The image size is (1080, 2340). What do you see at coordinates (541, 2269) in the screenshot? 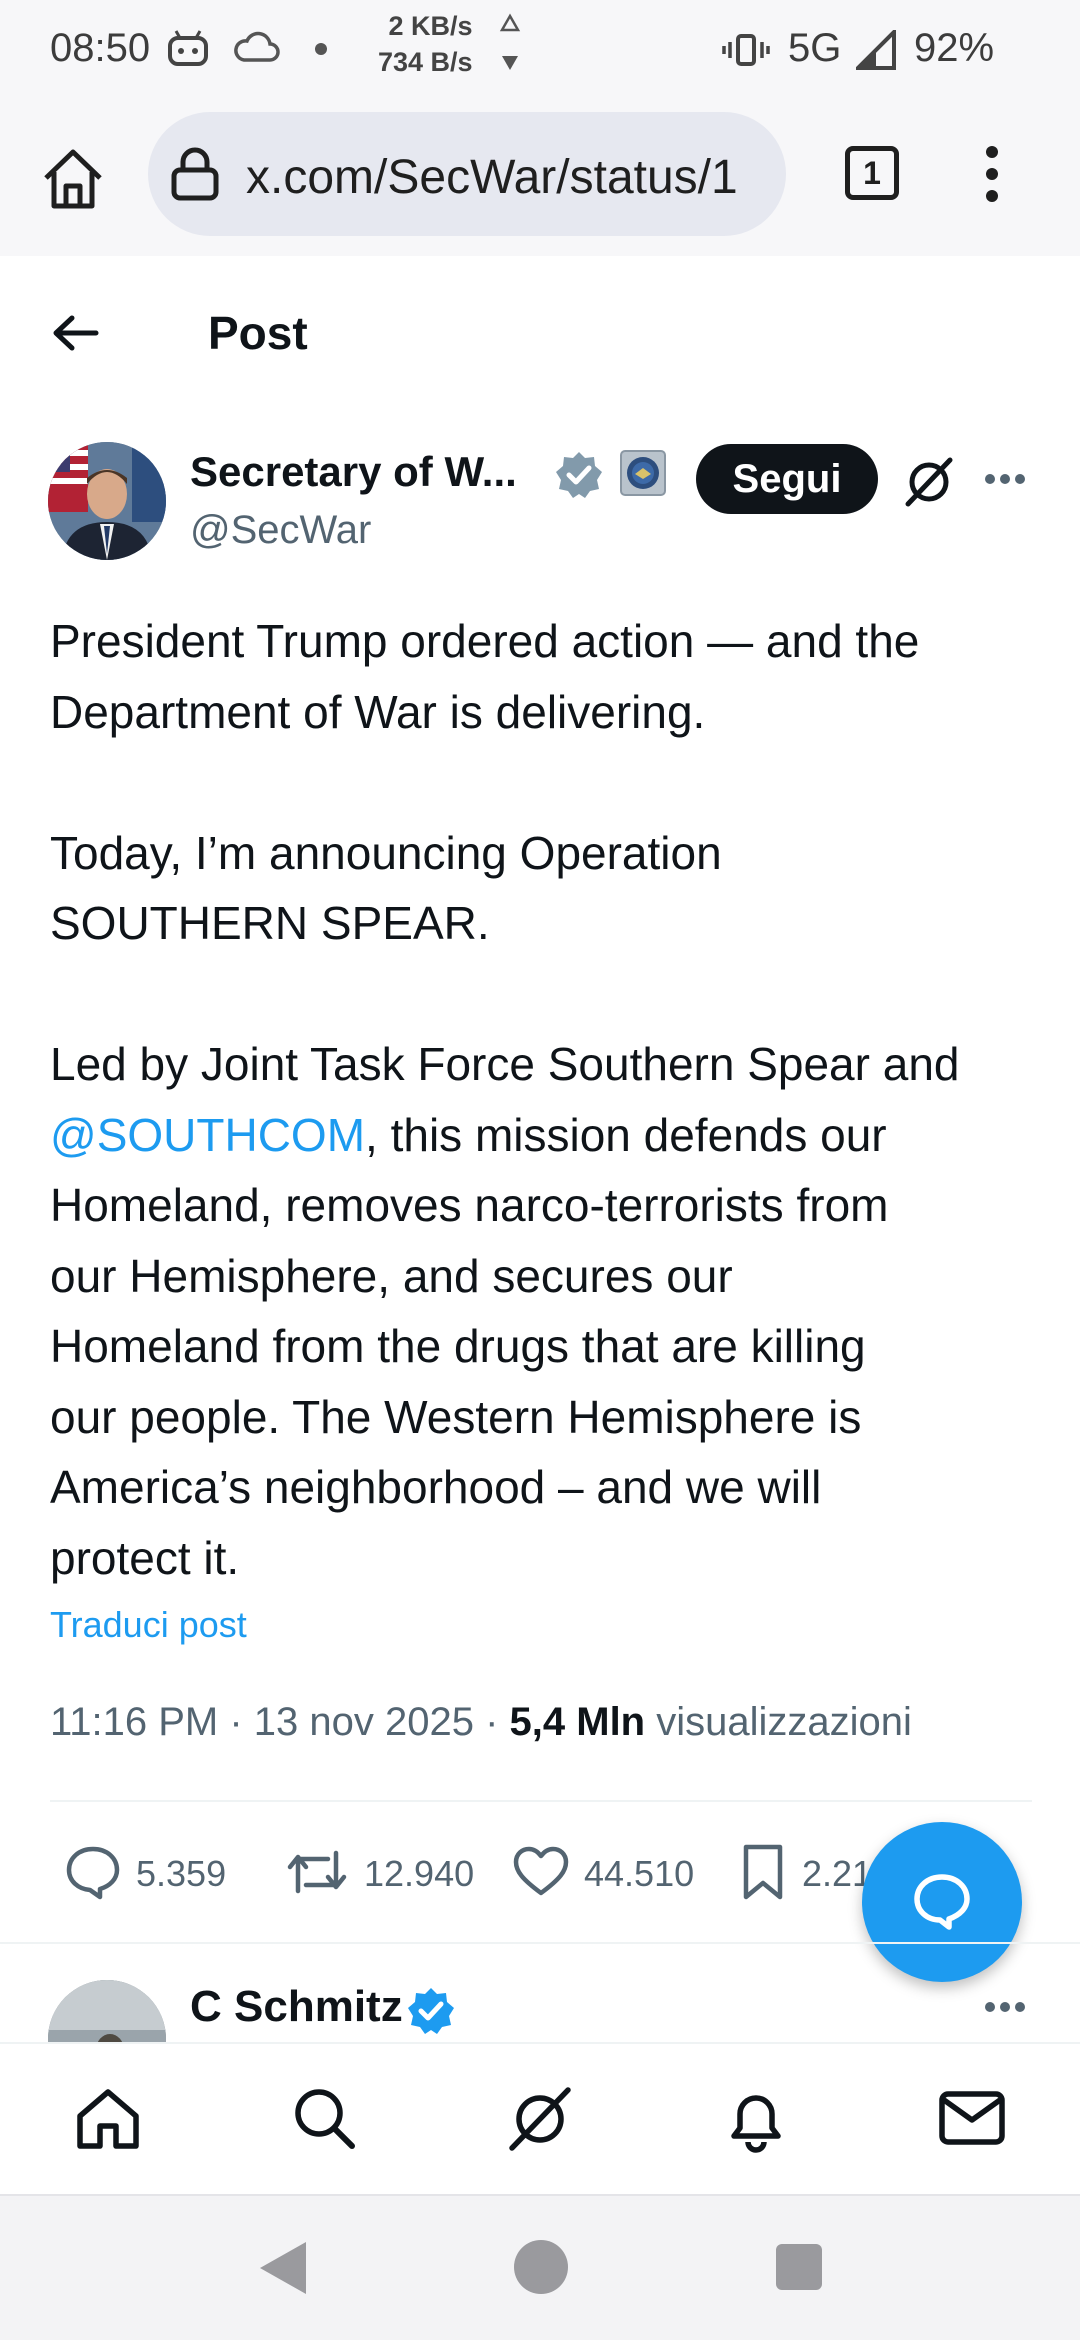
I see `system-home-icon` at bounding box center [541, 2269].